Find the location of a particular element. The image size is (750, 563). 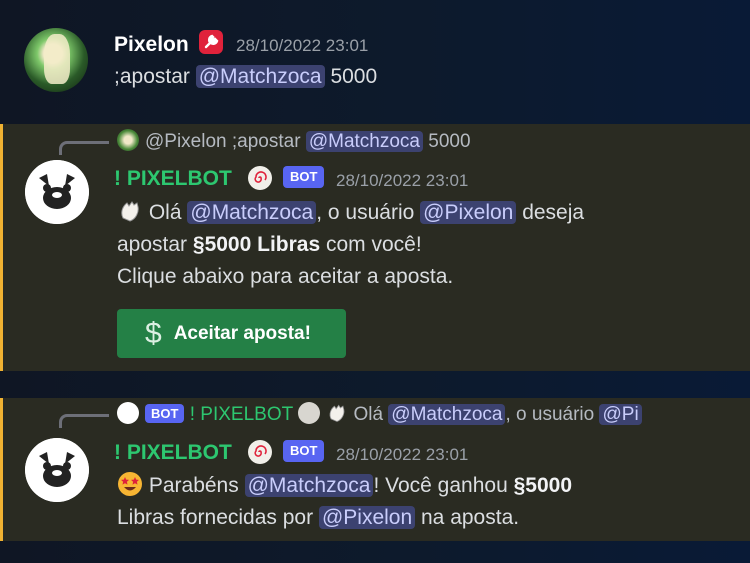

text: com você! is located at coordinates (374, 244).